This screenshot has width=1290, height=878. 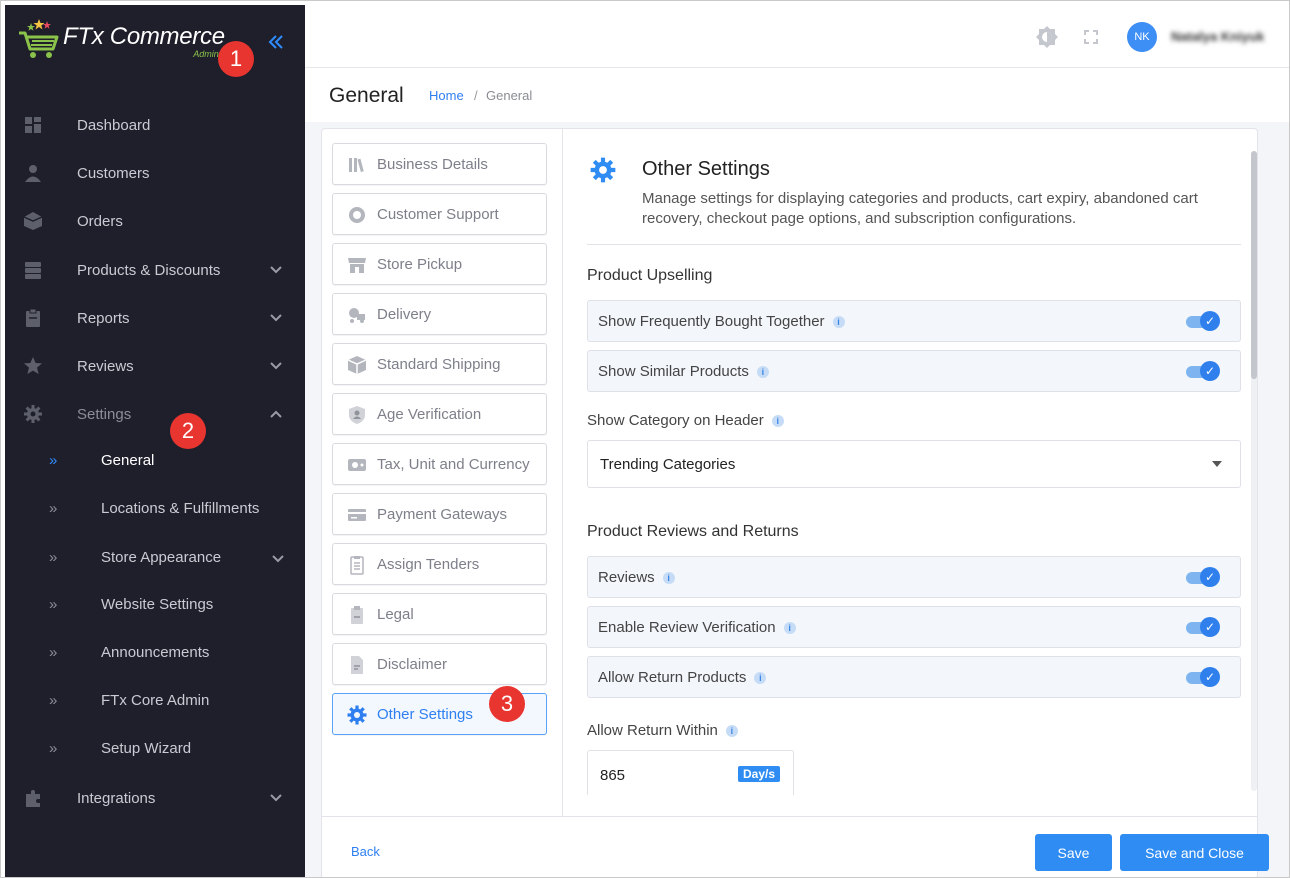 What do you see at coordinates (155, 509) in the screenshot?
I see `sidebar-subitem-locations: » Locations & Fulfillments` at bounding box center [155, 509].